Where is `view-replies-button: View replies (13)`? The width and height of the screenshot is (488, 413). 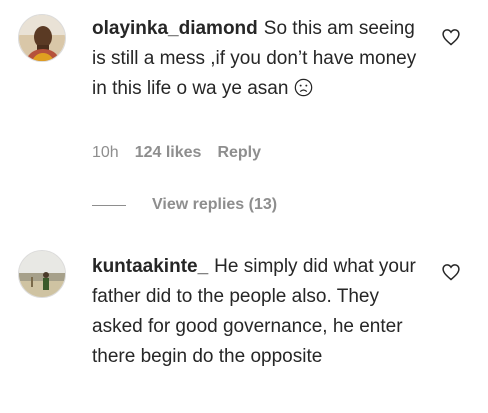
view-replies-button: View replies (13) is located at coordinates (184, 205).